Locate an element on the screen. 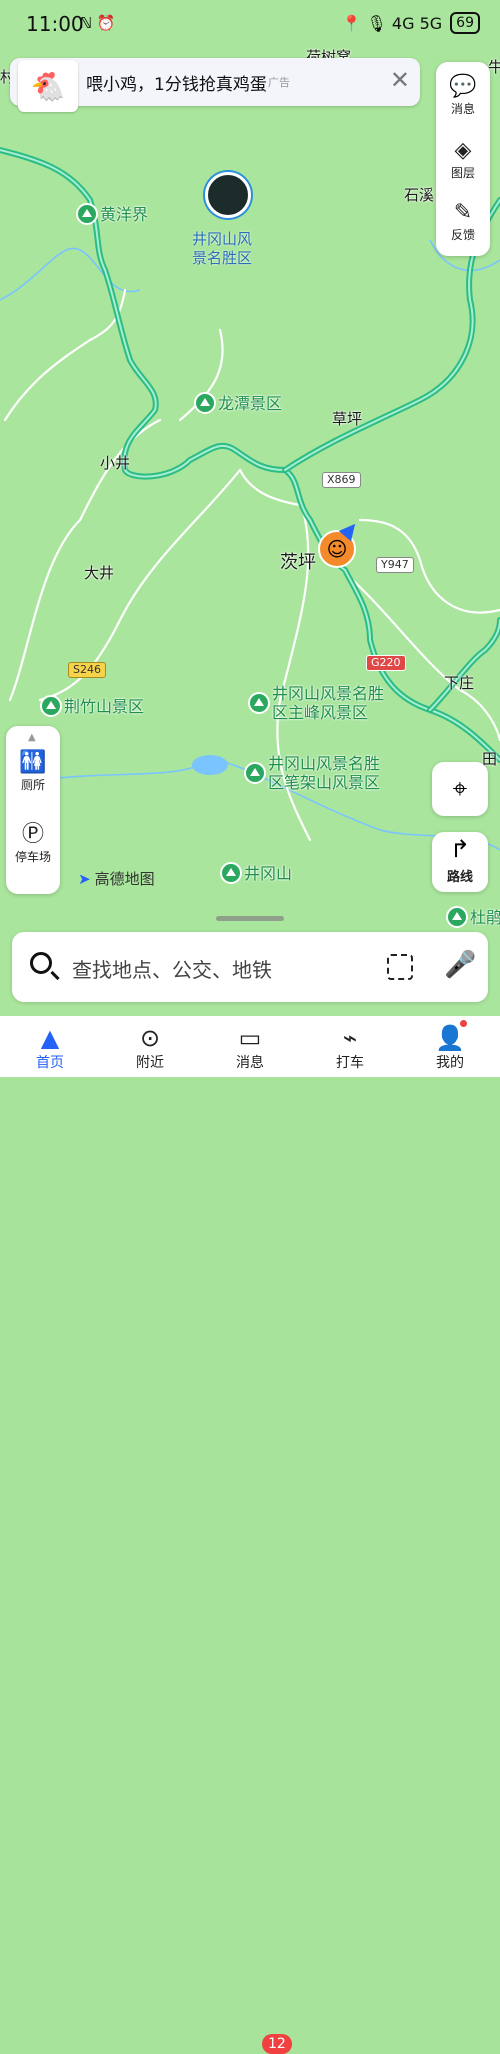 The width and height of the screenshot is (500, 2054). status-left-icons: ℕ ⏰ is located at coordinates (98, 23).